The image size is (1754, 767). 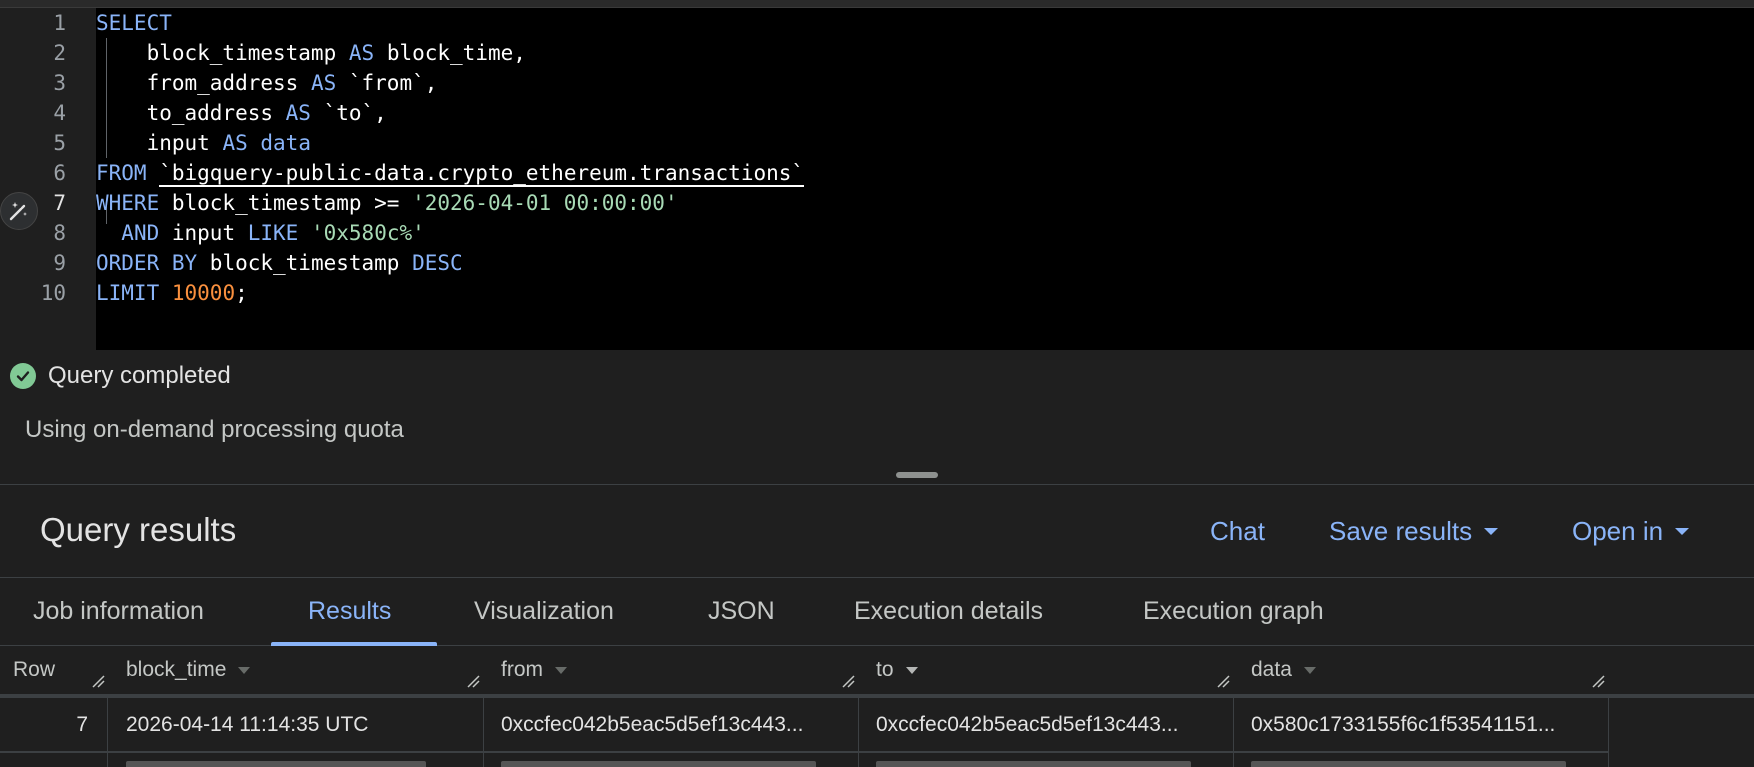 What do you see at coordinates (437, 263) in the screenshot?
I see `code-token: DESC` at bounding box center [437, 263].